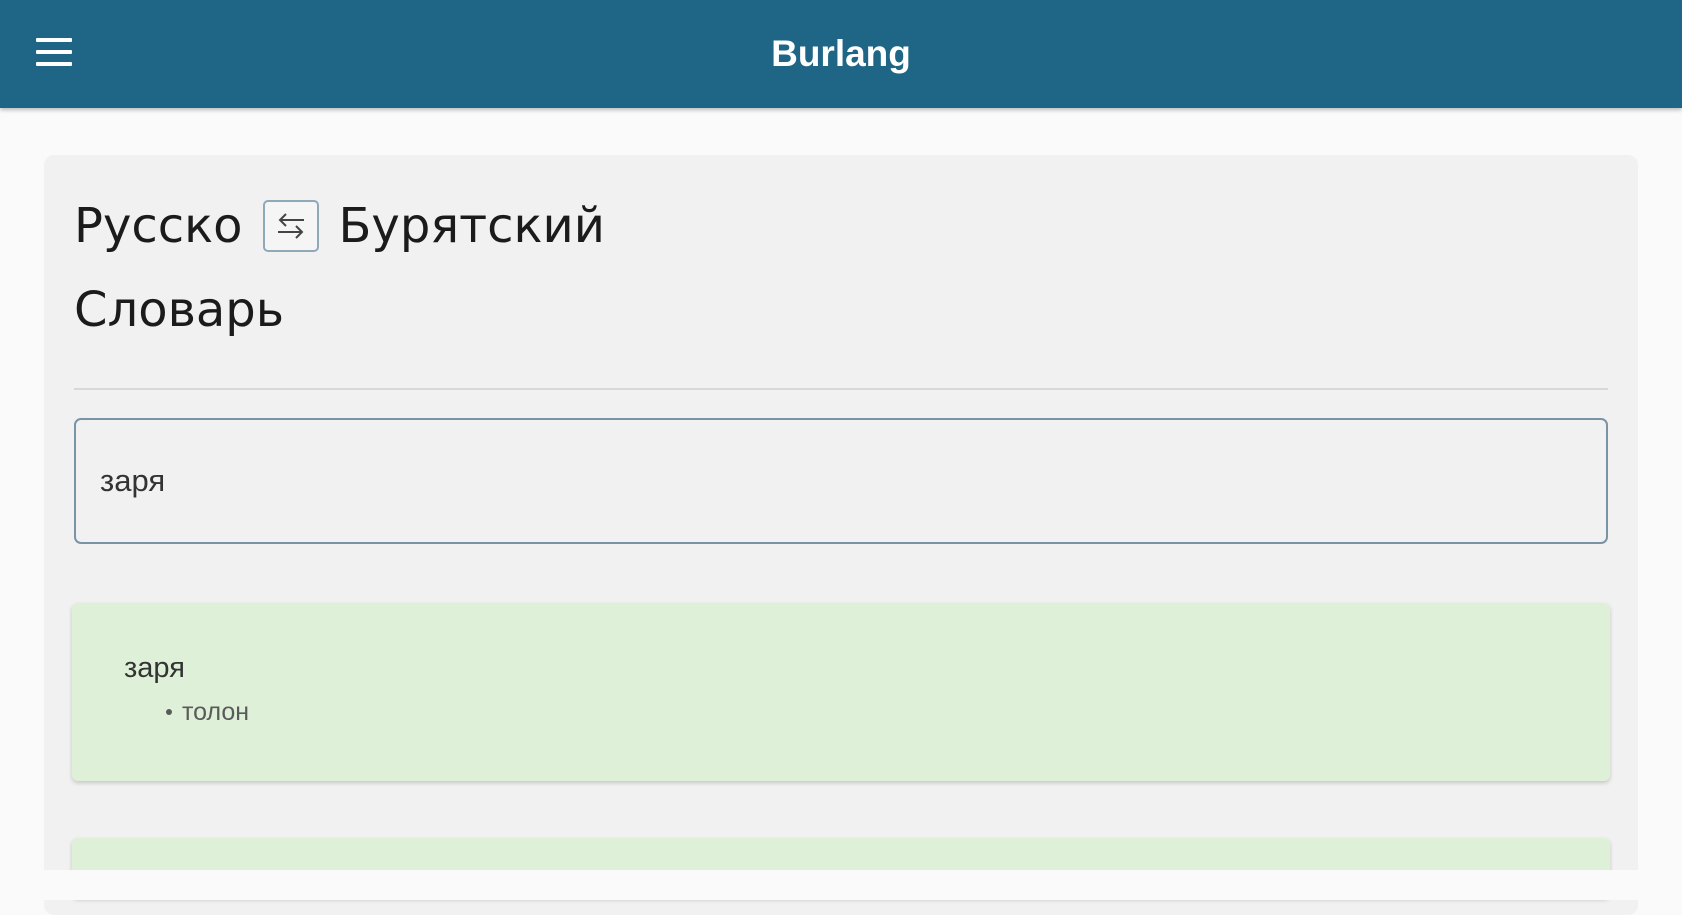  I want to click on divider, so click(841, 389).